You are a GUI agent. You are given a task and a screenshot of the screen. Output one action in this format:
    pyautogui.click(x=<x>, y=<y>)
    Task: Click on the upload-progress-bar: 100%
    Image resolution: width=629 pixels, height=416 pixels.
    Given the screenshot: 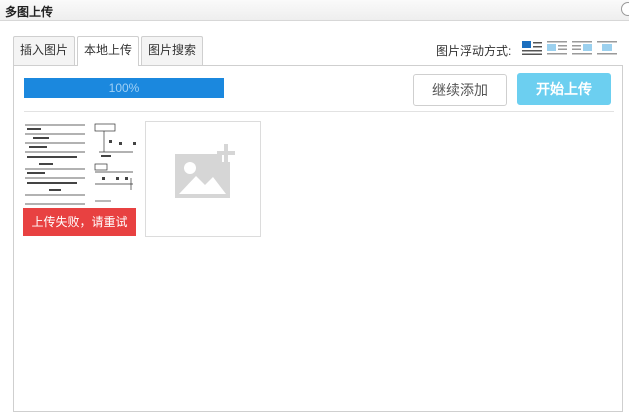 What is the action you would take?
    pyautogui.click(x=124, y=88)
    